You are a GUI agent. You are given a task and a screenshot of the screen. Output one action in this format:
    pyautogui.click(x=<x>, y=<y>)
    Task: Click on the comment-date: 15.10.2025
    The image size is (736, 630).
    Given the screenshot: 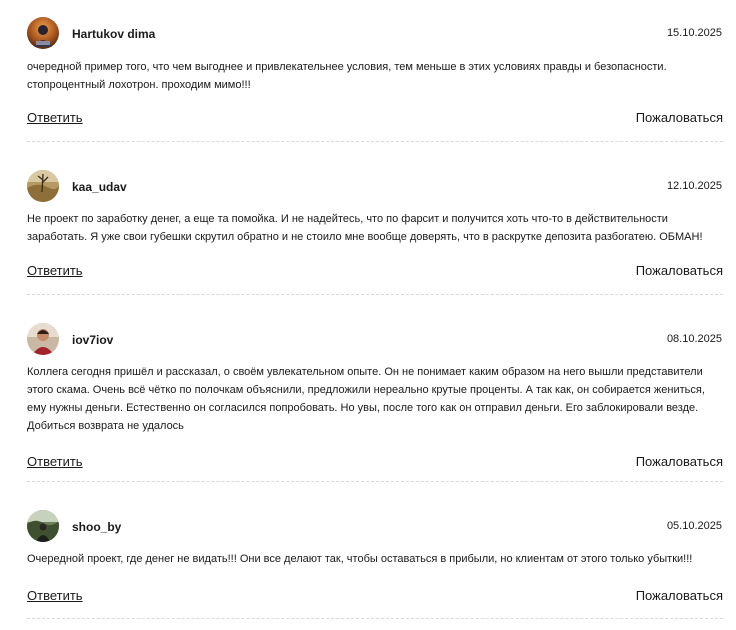 What is the action you would take?
    pyautogui.click(x=694, y=33)
    